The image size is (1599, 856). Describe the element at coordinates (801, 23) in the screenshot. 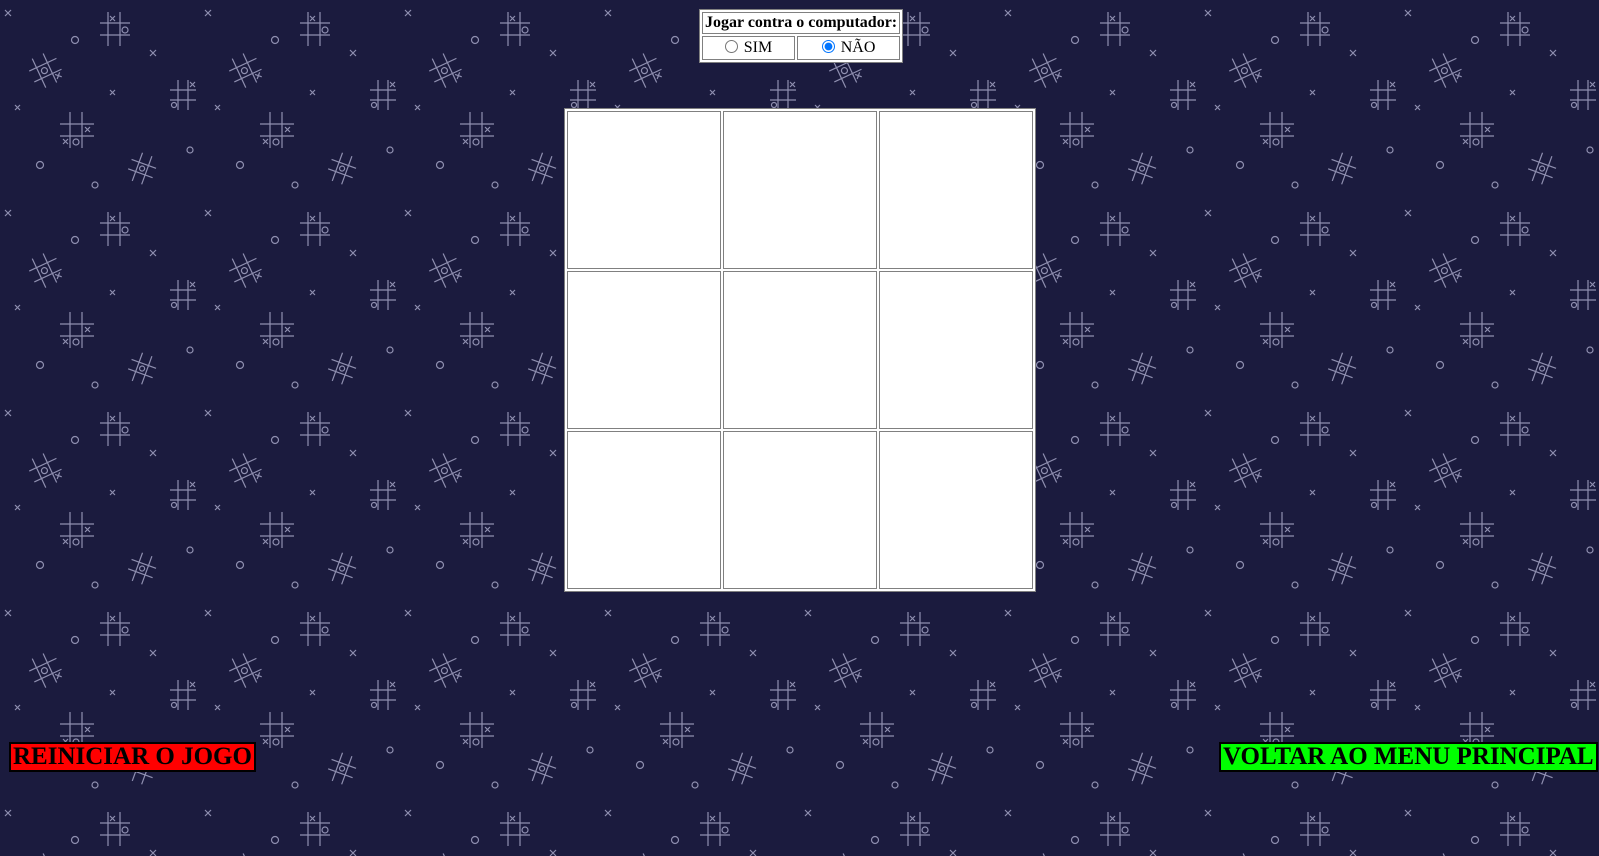

I see `play-vs-computer-label: Jogar contra o computador:` at that location.